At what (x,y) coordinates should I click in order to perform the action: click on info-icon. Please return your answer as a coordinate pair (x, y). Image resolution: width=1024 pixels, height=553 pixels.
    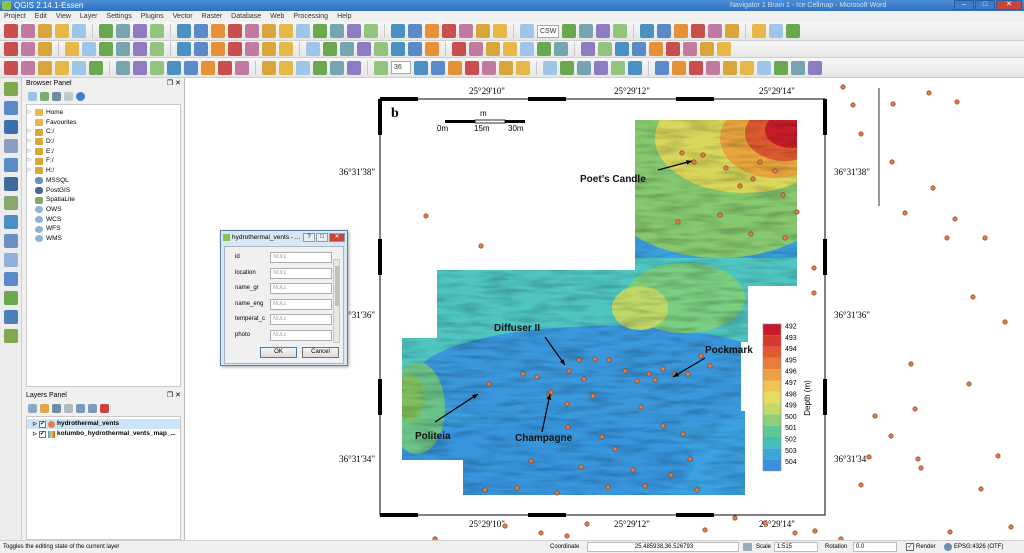
    Looking at the image, I should click on (80, 96).